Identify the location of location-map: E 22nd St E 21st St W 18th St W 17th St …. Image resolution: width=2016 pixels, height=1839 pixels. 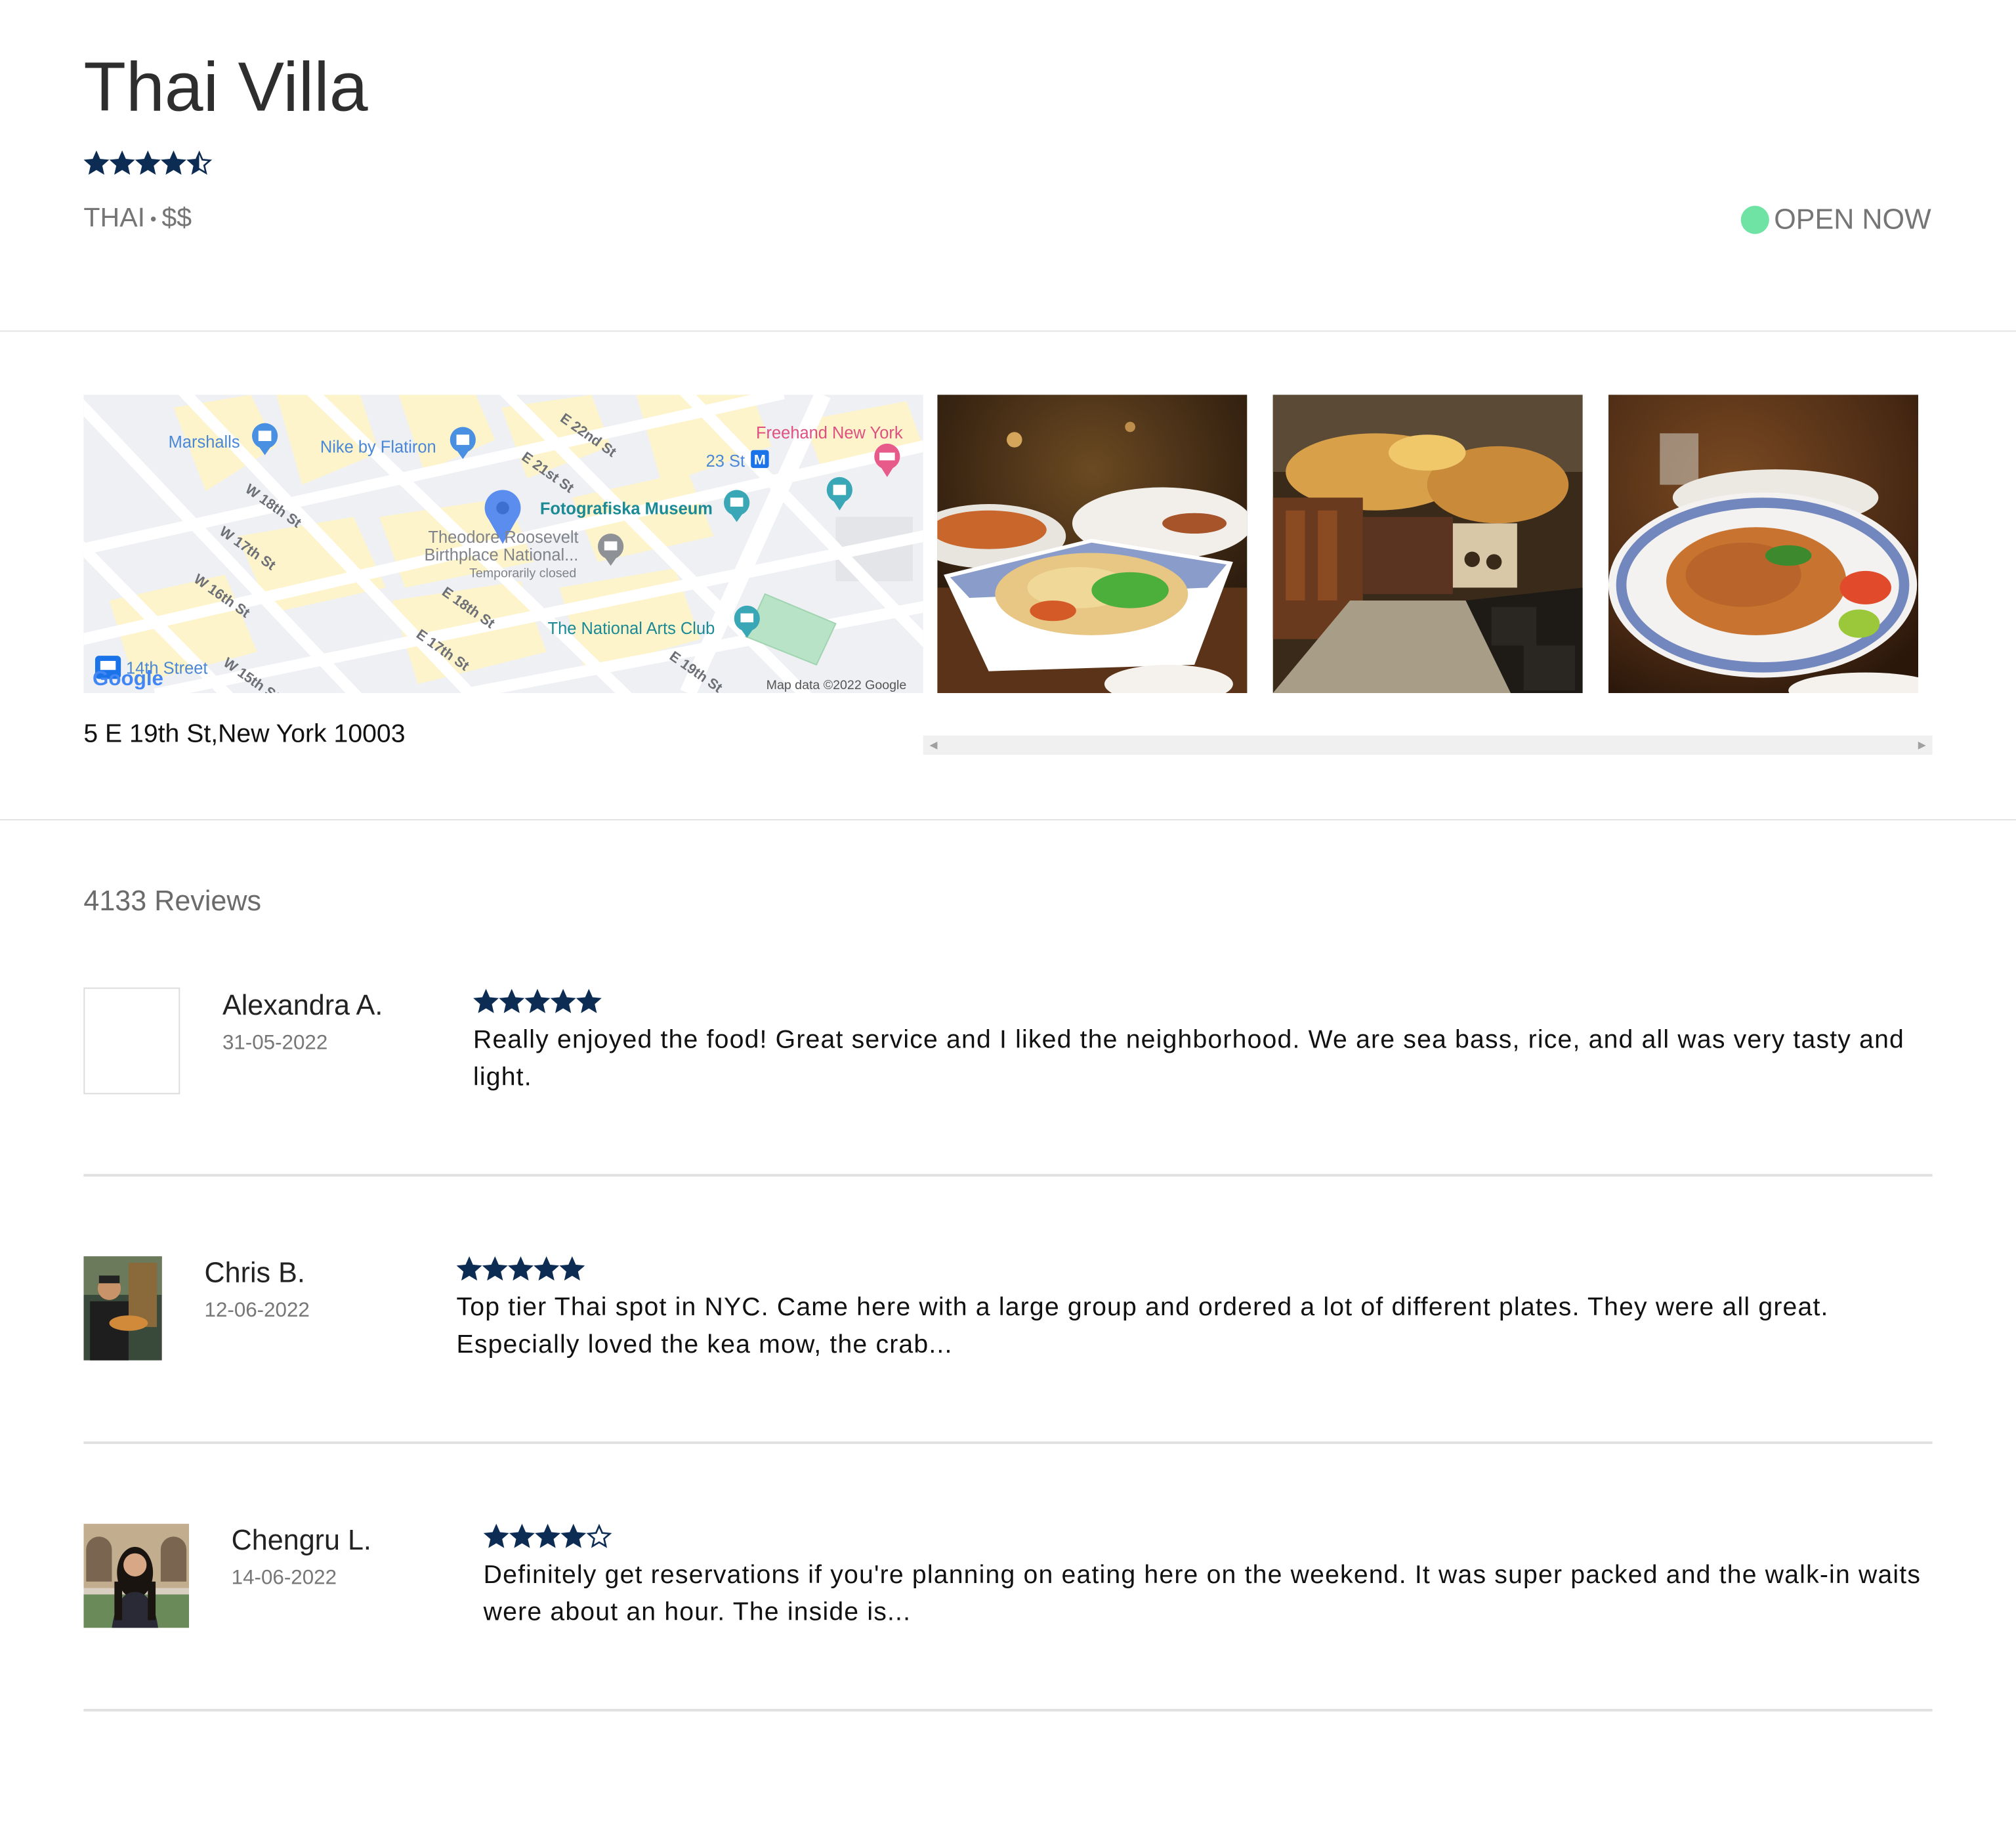
(503, 544).